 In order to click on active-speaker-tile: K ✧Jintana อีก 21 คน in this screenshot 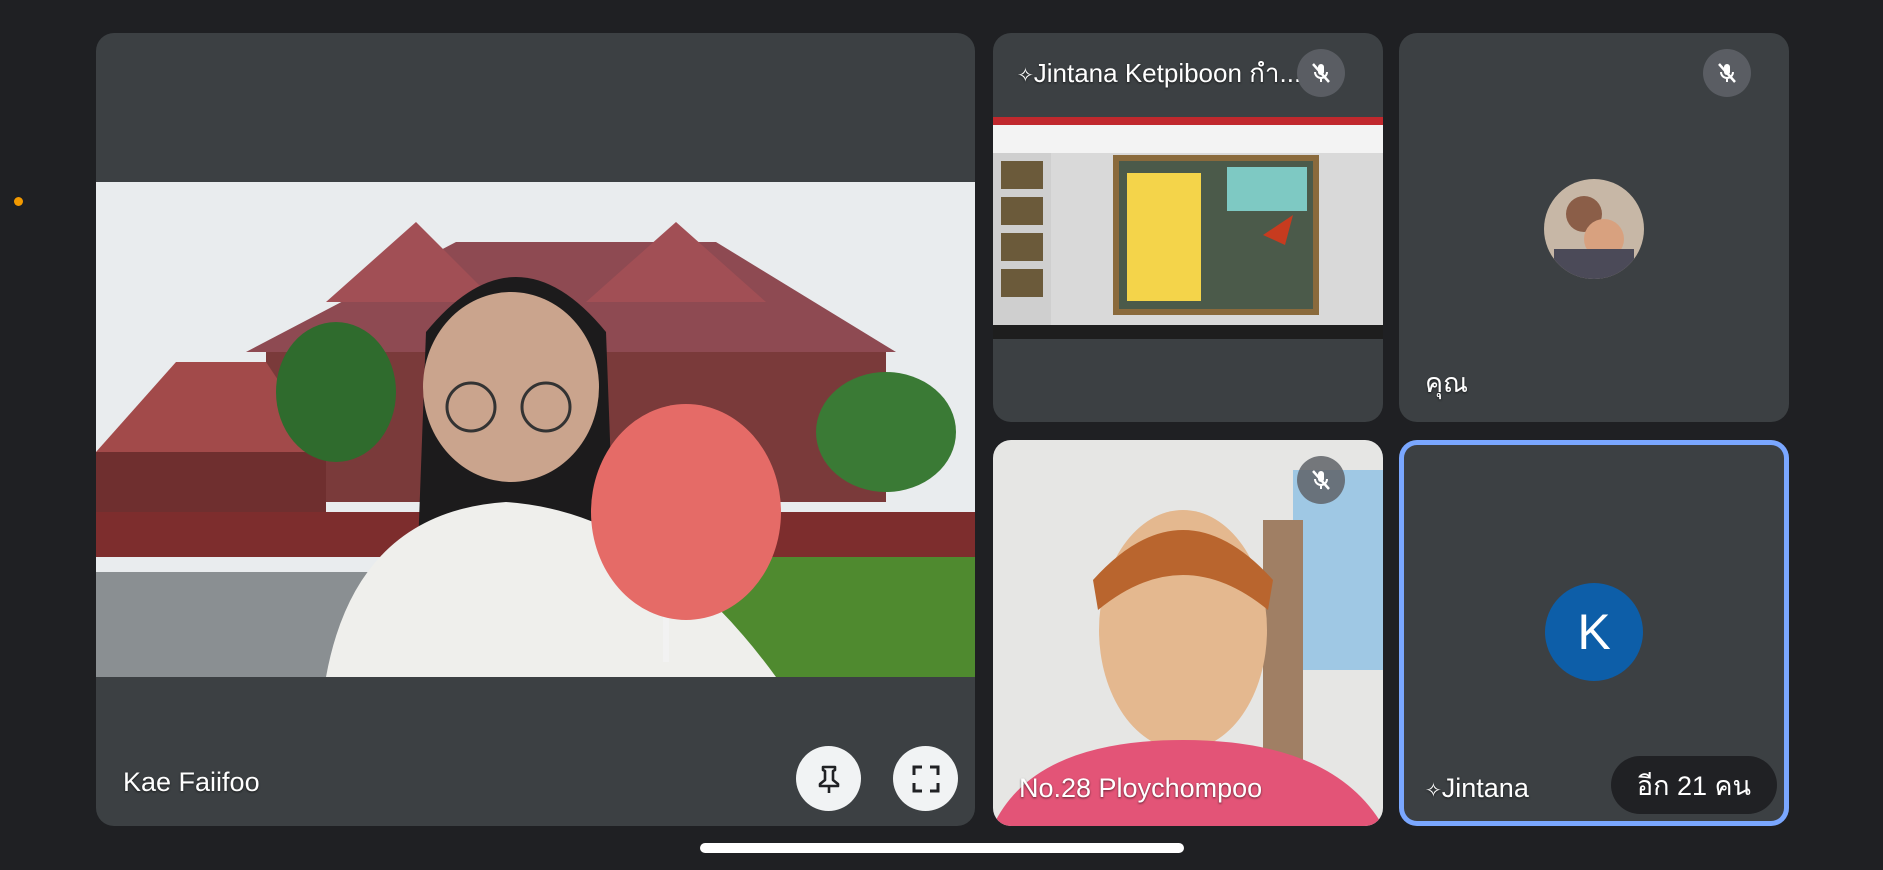, I will do `click(1594, 633)`.